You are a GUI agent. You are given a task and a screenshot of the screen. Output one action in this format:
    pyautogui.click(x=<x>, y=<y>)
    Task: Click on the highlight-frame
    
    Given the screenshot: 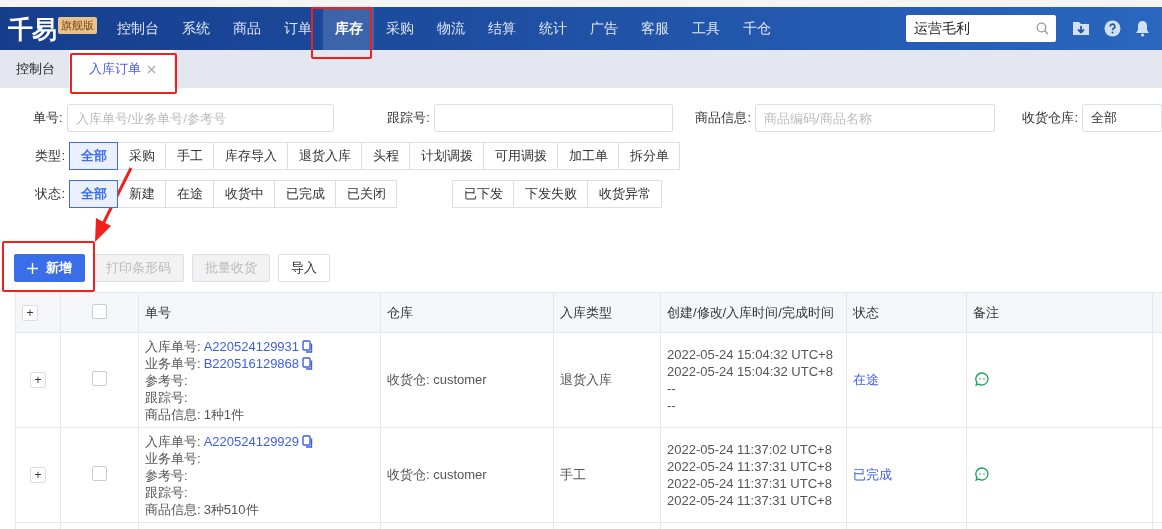 What is the action you would take?
    pyautogui.click(x=341, y=33)
    